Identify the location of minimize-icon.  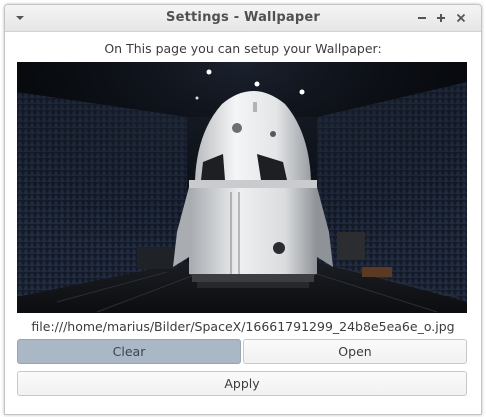
(422, 18).